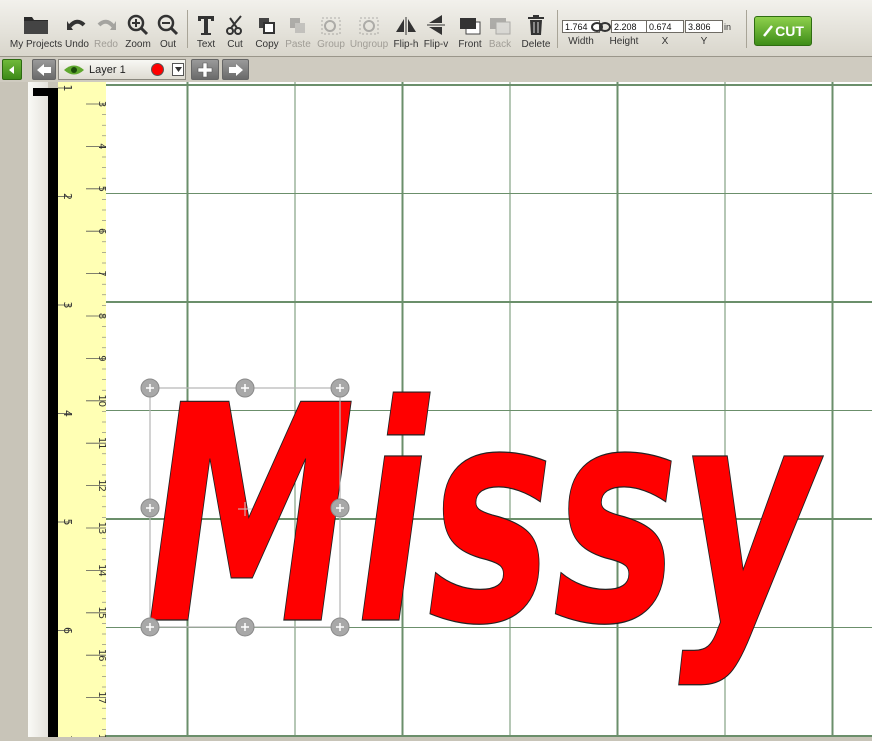  I want to click on ungroup-button: Ungroup, so click(369, 28).